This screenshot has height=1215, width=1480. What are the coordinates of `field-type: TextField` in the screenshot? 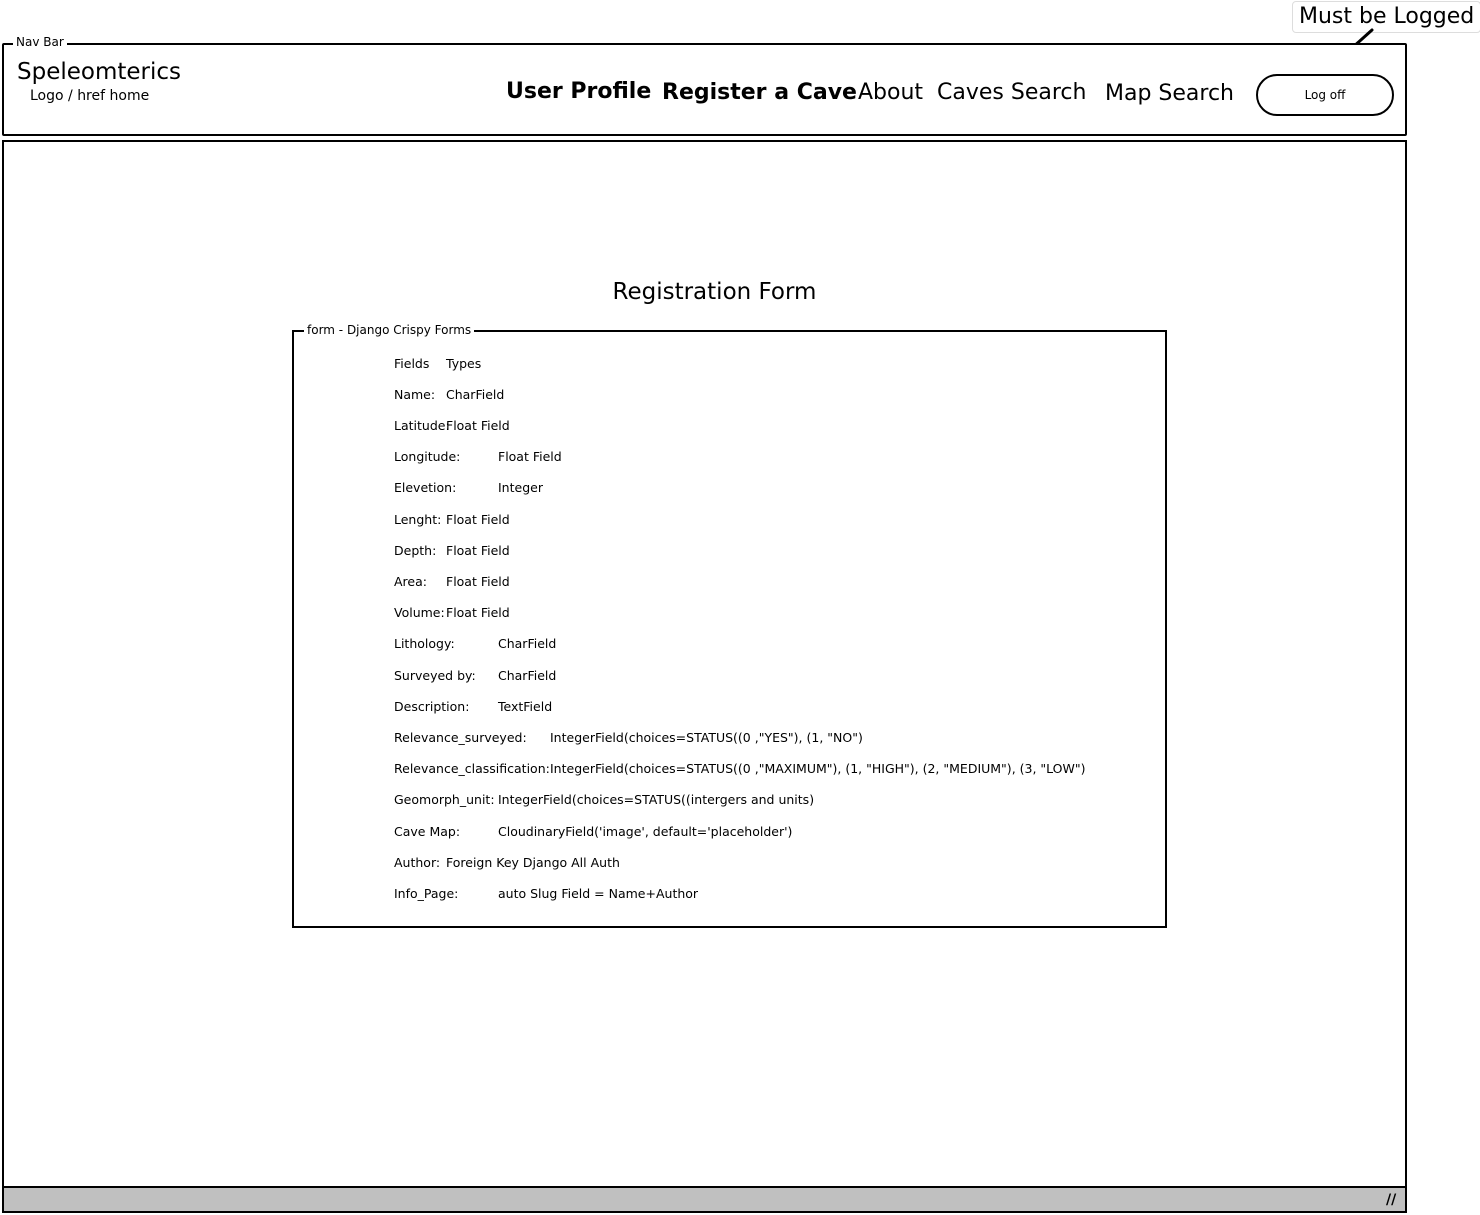 It's located at (525, 706).